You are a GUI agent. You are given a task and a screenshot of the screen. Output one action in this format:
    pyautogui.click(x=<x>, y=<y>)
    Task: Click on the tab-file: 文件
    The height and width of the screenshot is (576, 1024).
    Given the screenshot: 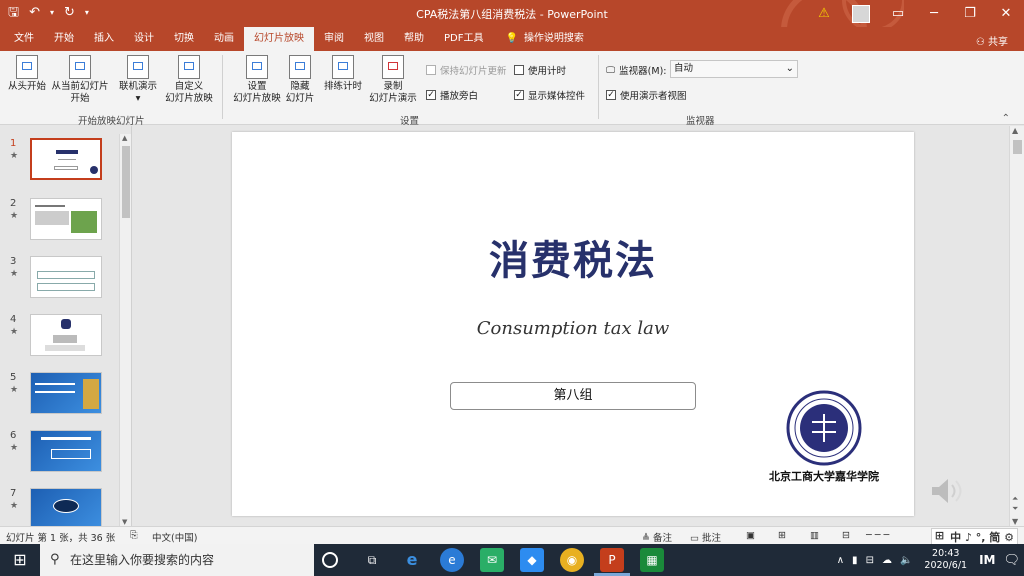 What is the action you would take?
    pyautogui.click(x=24, y=39)
    